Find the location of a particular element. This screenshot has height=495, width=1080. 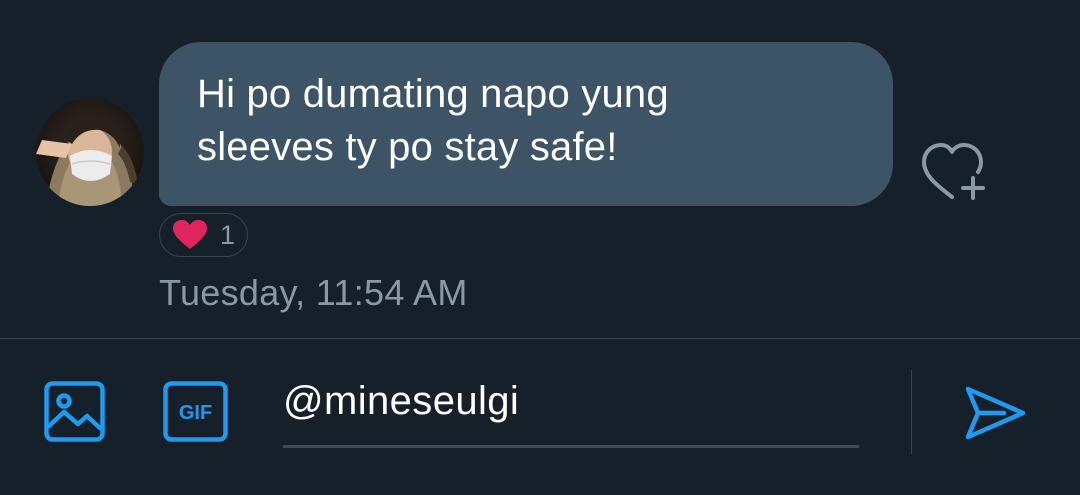

image-icon is located at coordinates (74, 411).